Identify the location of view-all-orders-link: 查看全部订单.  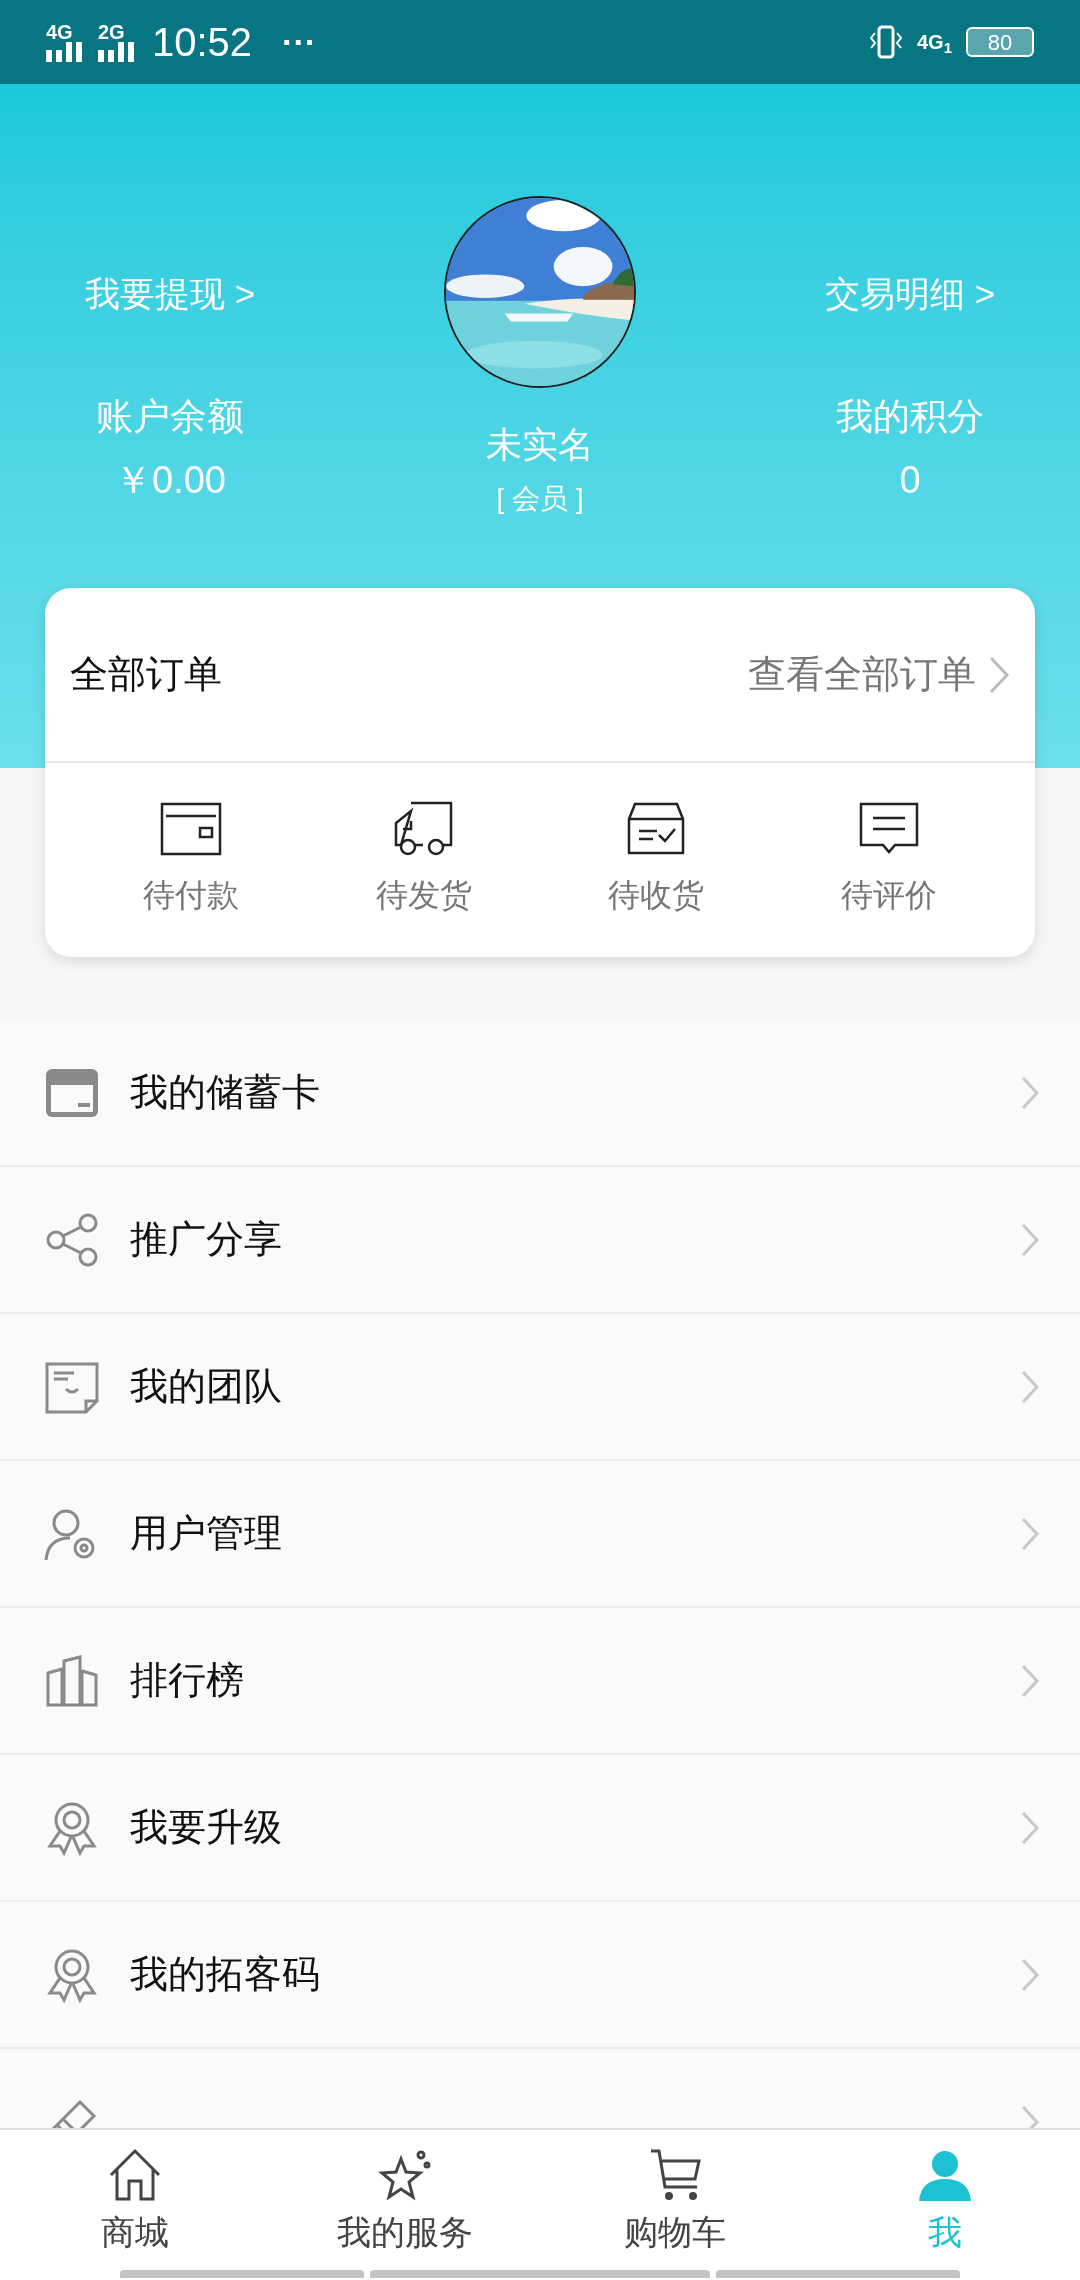
(879, 674).